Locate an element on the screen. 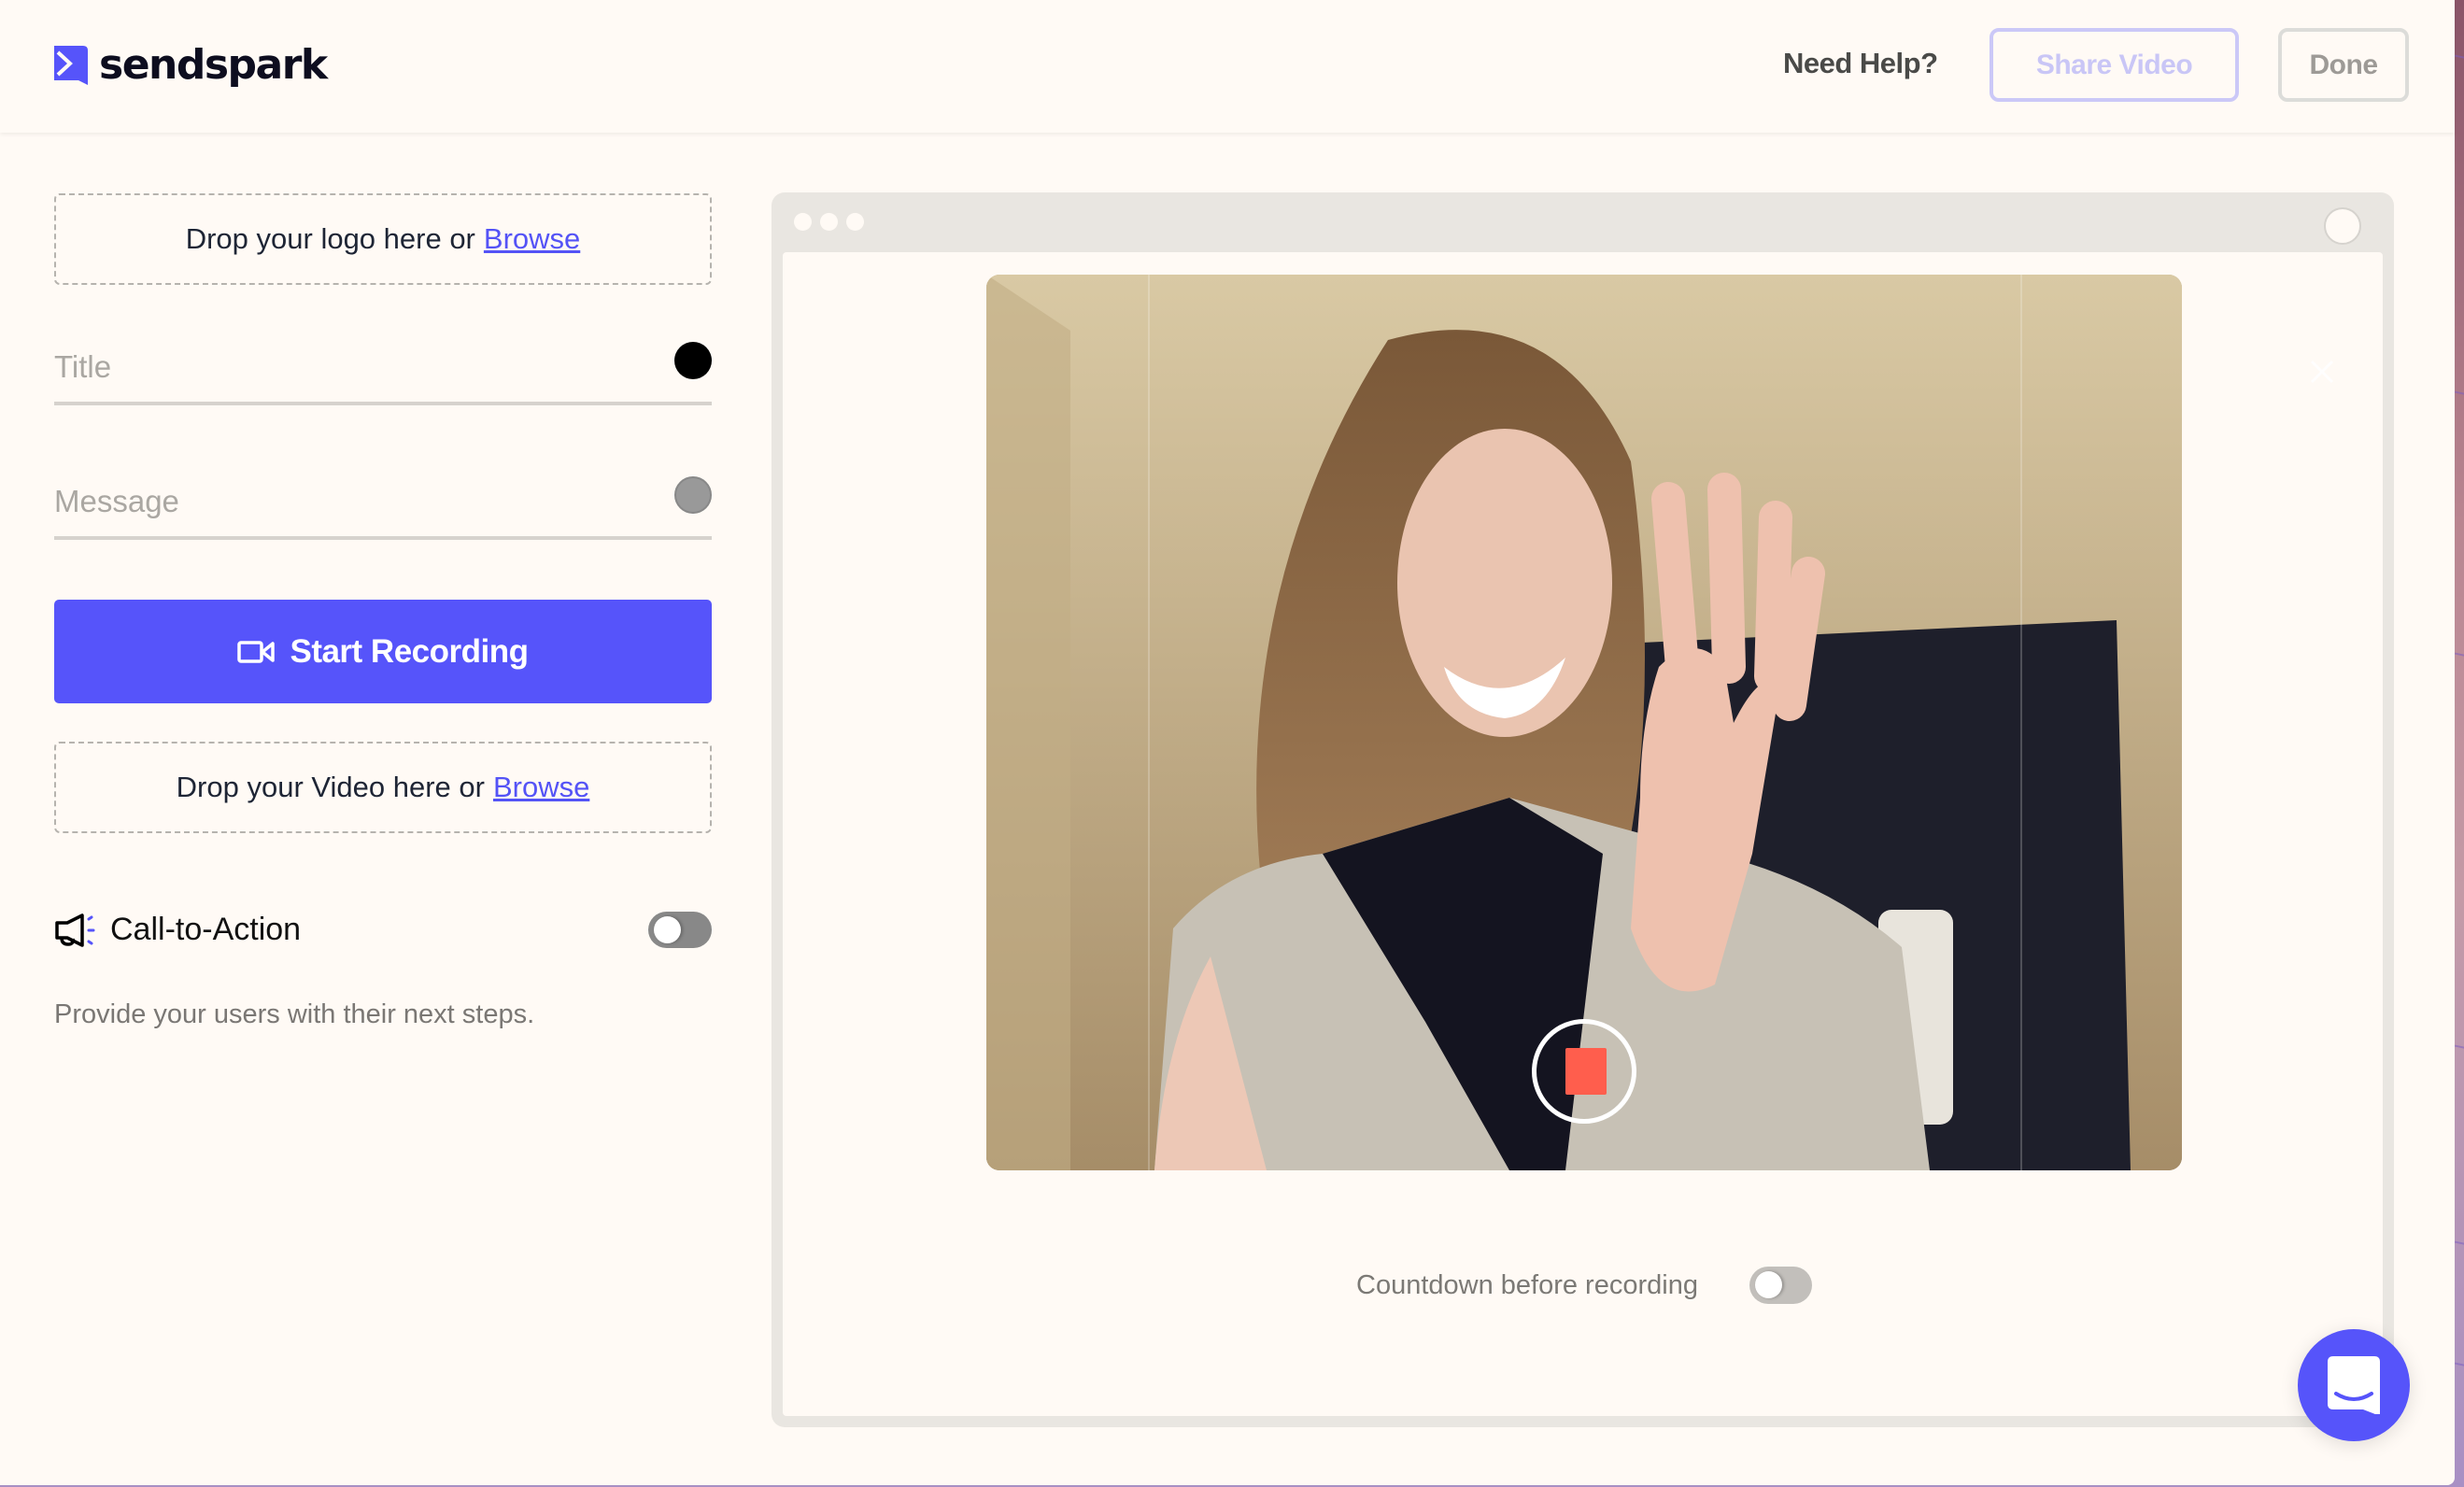 The height and width of the screenshot is (1487, 2464). sendspark-logo-icon is located at coordinates (71, 65).